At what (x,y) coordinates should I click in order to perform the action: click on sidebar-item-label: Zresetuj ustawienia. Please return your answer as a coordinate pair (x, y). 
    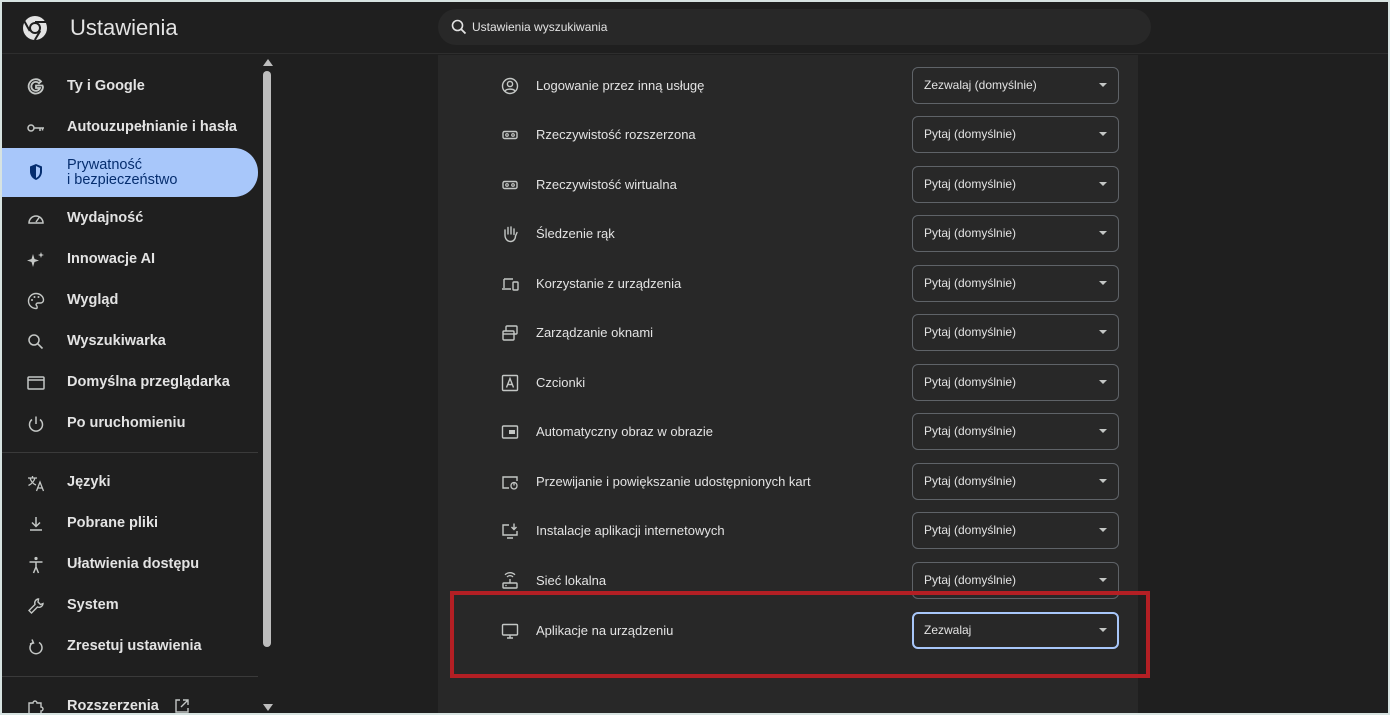
    Looking at the image, I should click on (134, 646).